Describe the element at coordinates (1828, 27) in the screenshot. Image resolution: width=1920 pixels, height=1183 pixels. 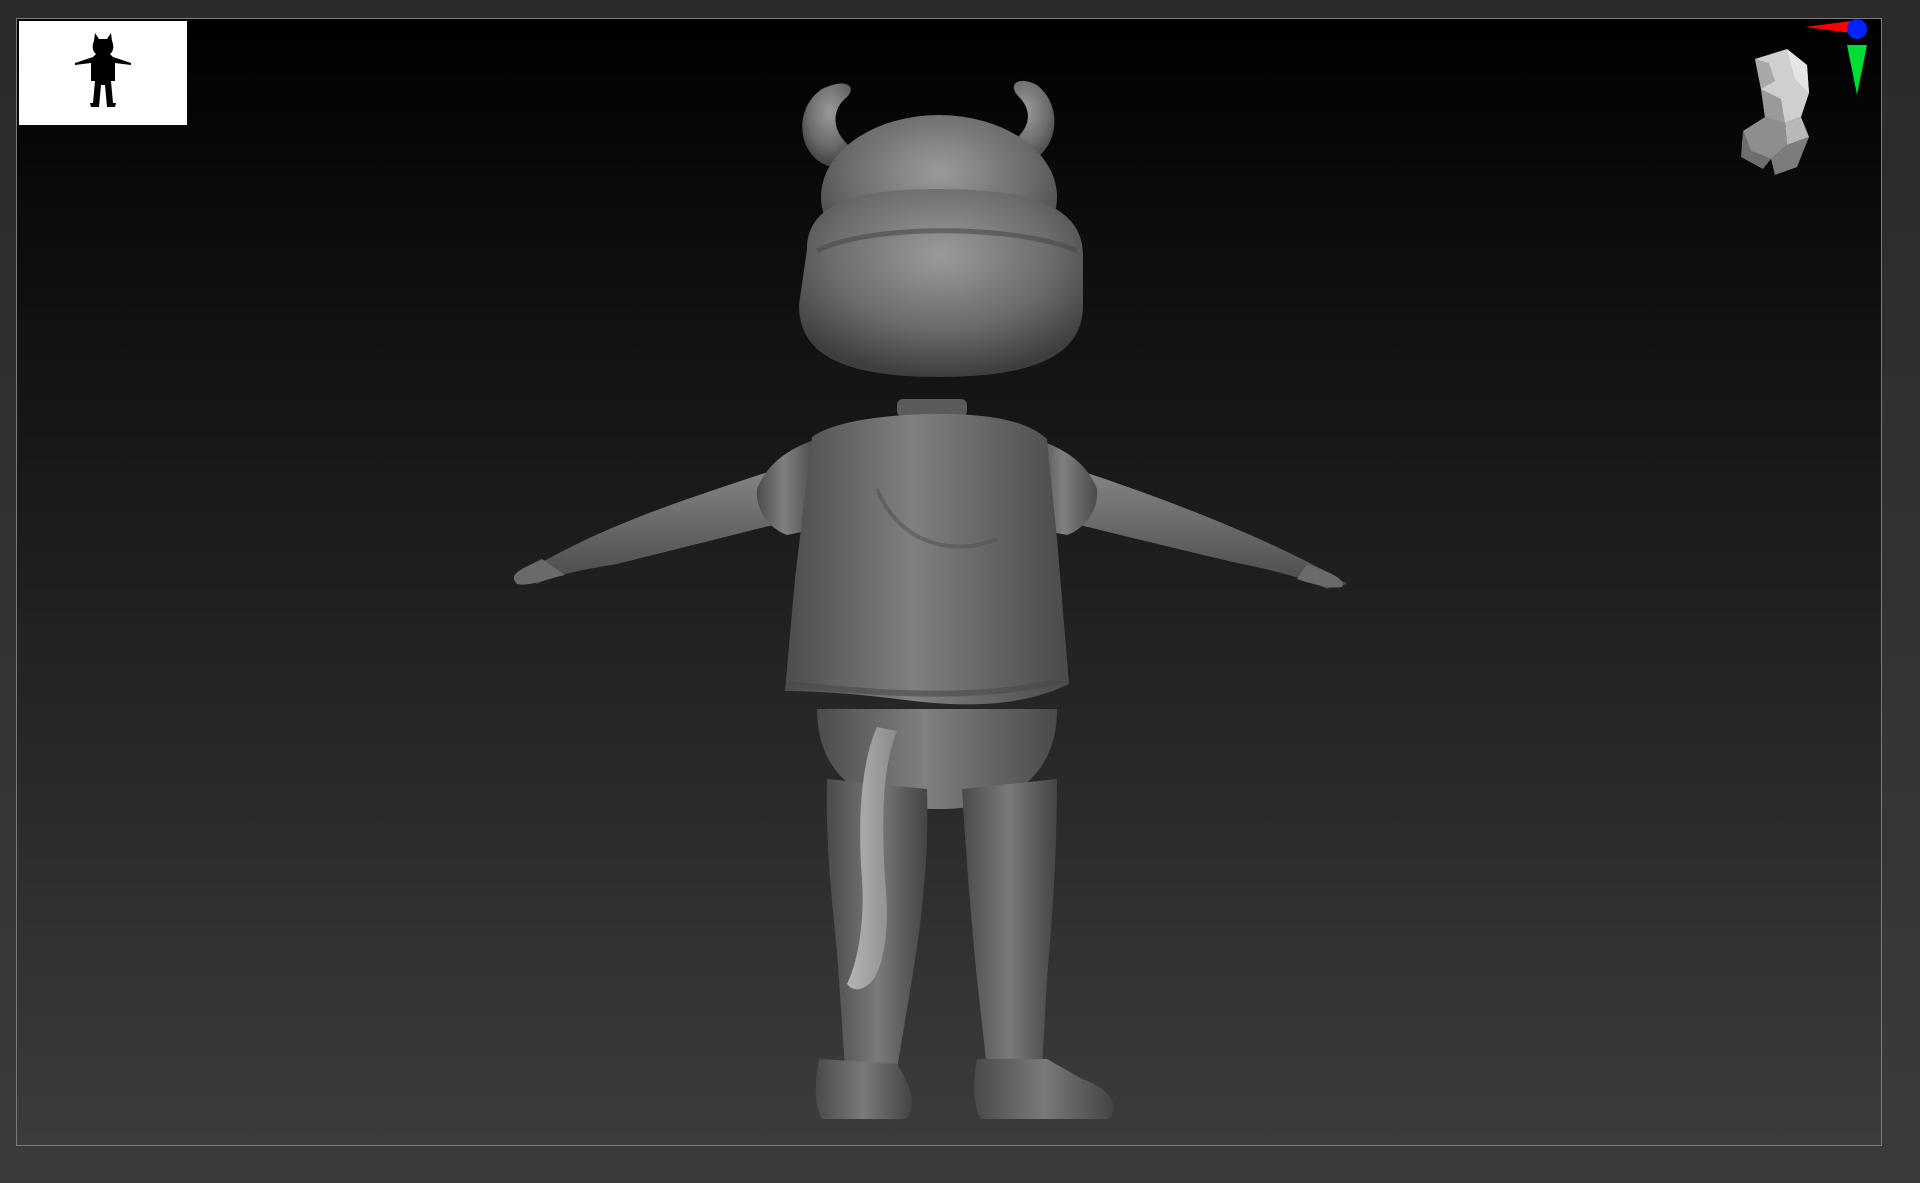
I see `x-axis-arrow` at that location.